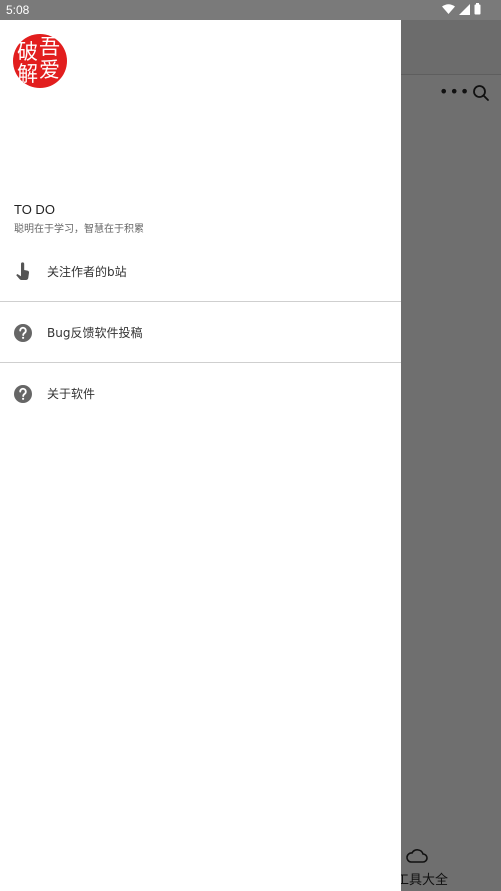 The height and width of the screenshot is (891, 501). I want to click on bottom-tab-label: 工具大全, so click(422, 878).